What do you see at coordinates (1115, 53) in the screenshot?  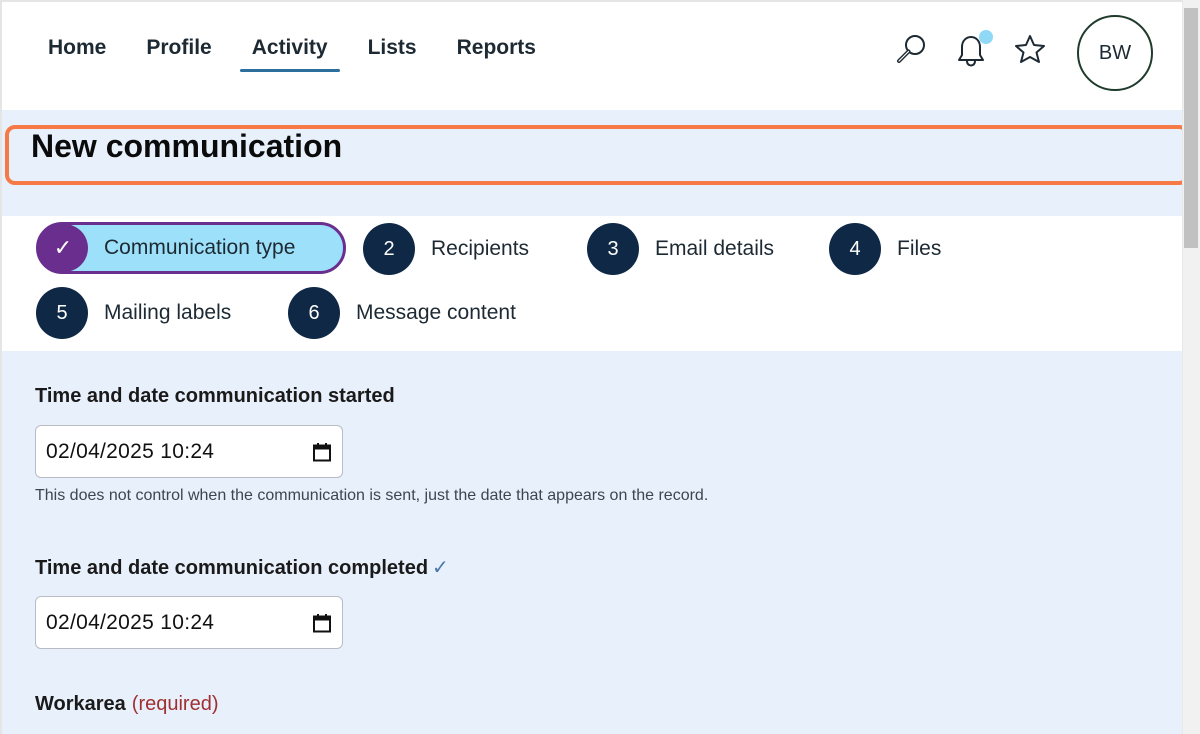 I see `avatar: BW` at bounding box center [1115, 53].